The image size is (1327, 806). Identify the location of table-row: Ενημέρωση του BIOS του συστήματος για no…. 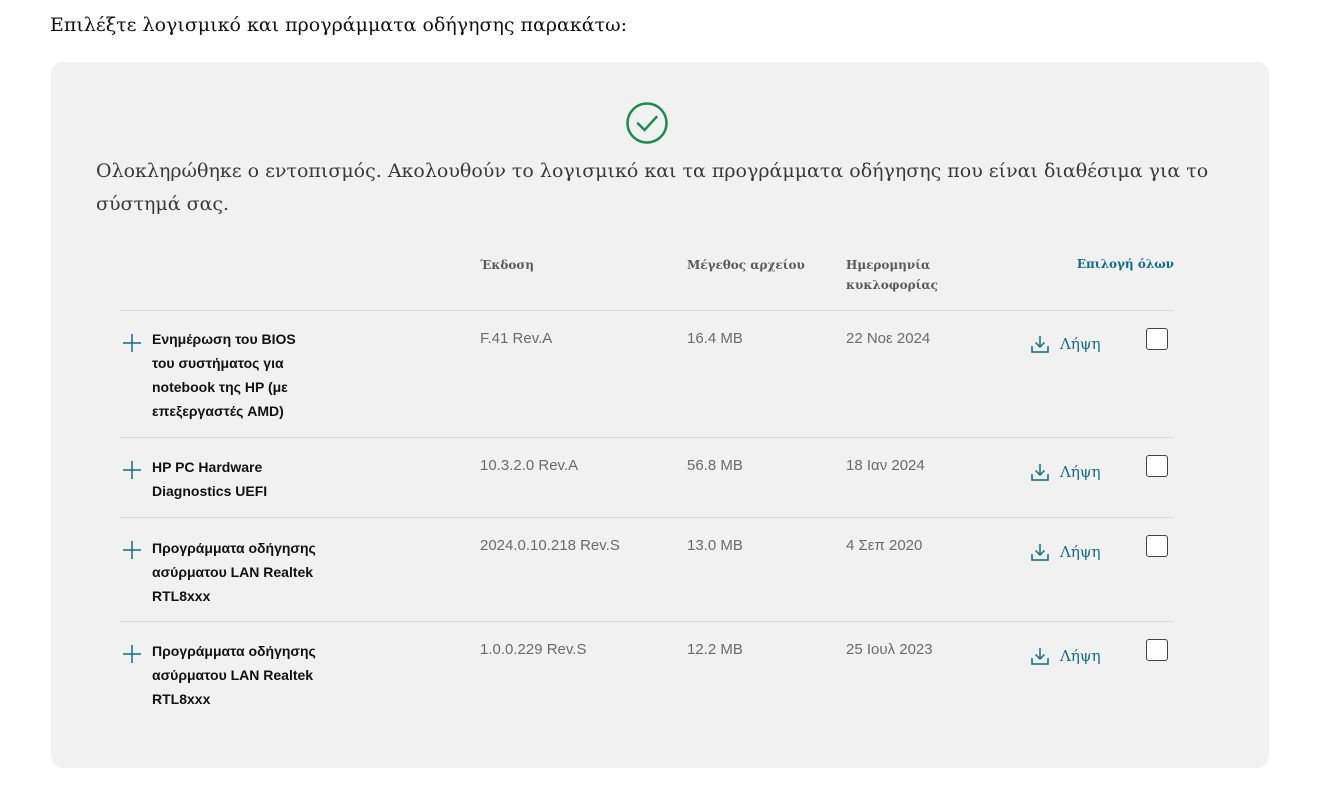
(647, 374).